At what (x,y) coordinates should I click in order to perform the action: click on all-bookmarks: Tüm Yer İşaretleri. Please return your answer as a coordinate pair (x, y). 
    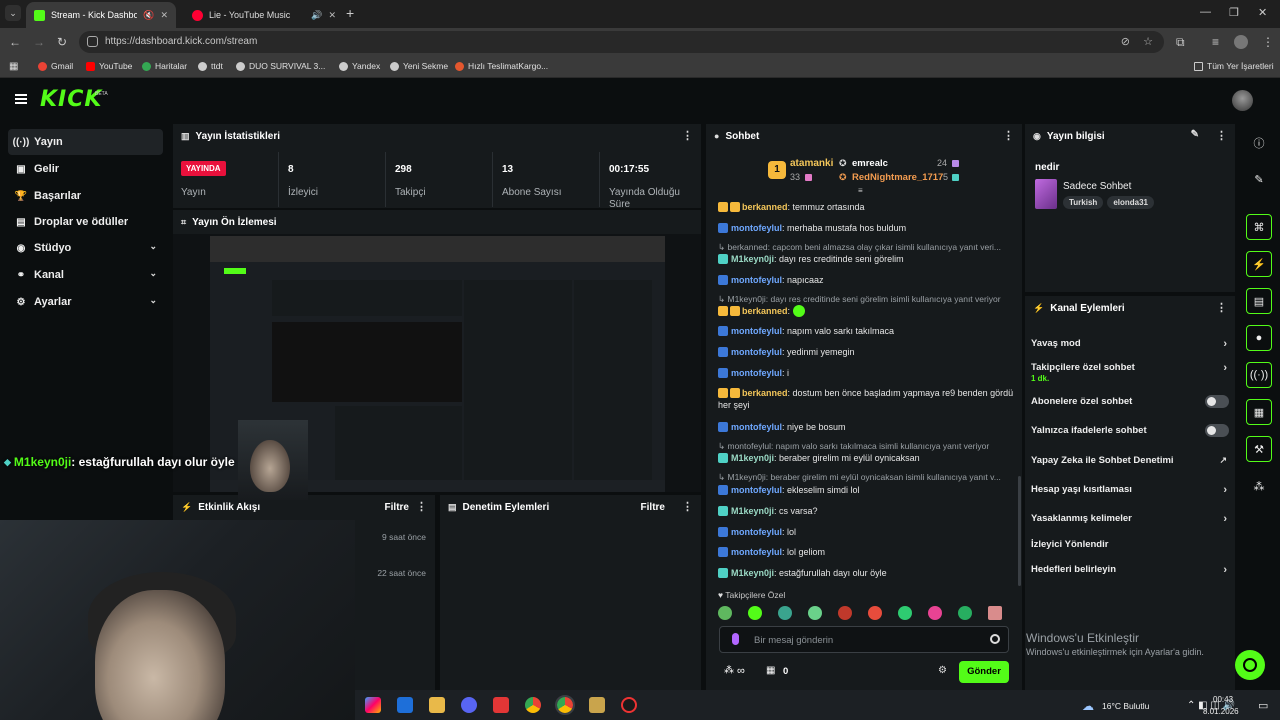
    Looking at the image, I should click on (1234, 66).